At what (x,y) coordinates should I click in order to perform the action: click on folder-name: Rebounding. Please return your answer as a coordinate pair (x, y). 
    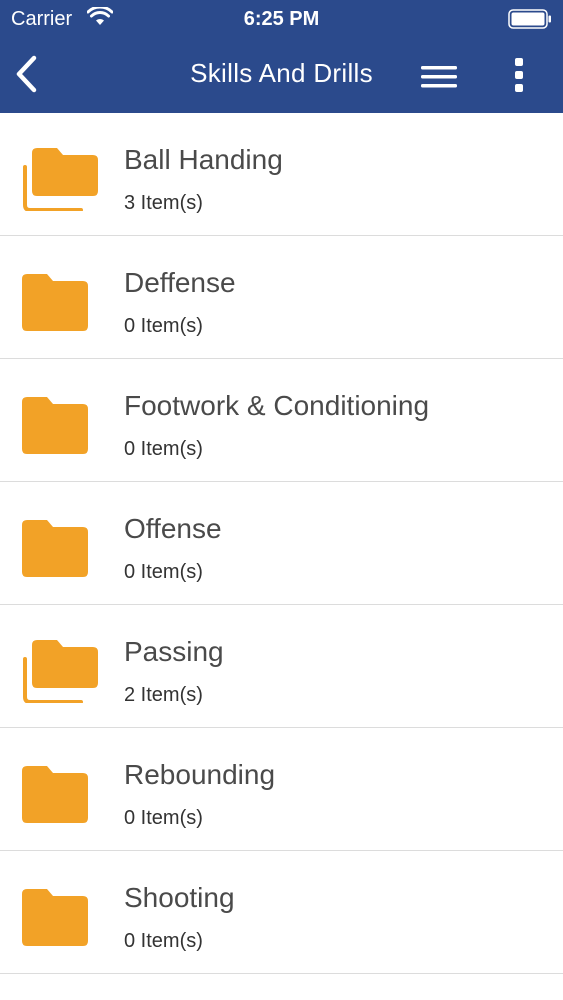
    Looking at the image, I should click on (200, 774).